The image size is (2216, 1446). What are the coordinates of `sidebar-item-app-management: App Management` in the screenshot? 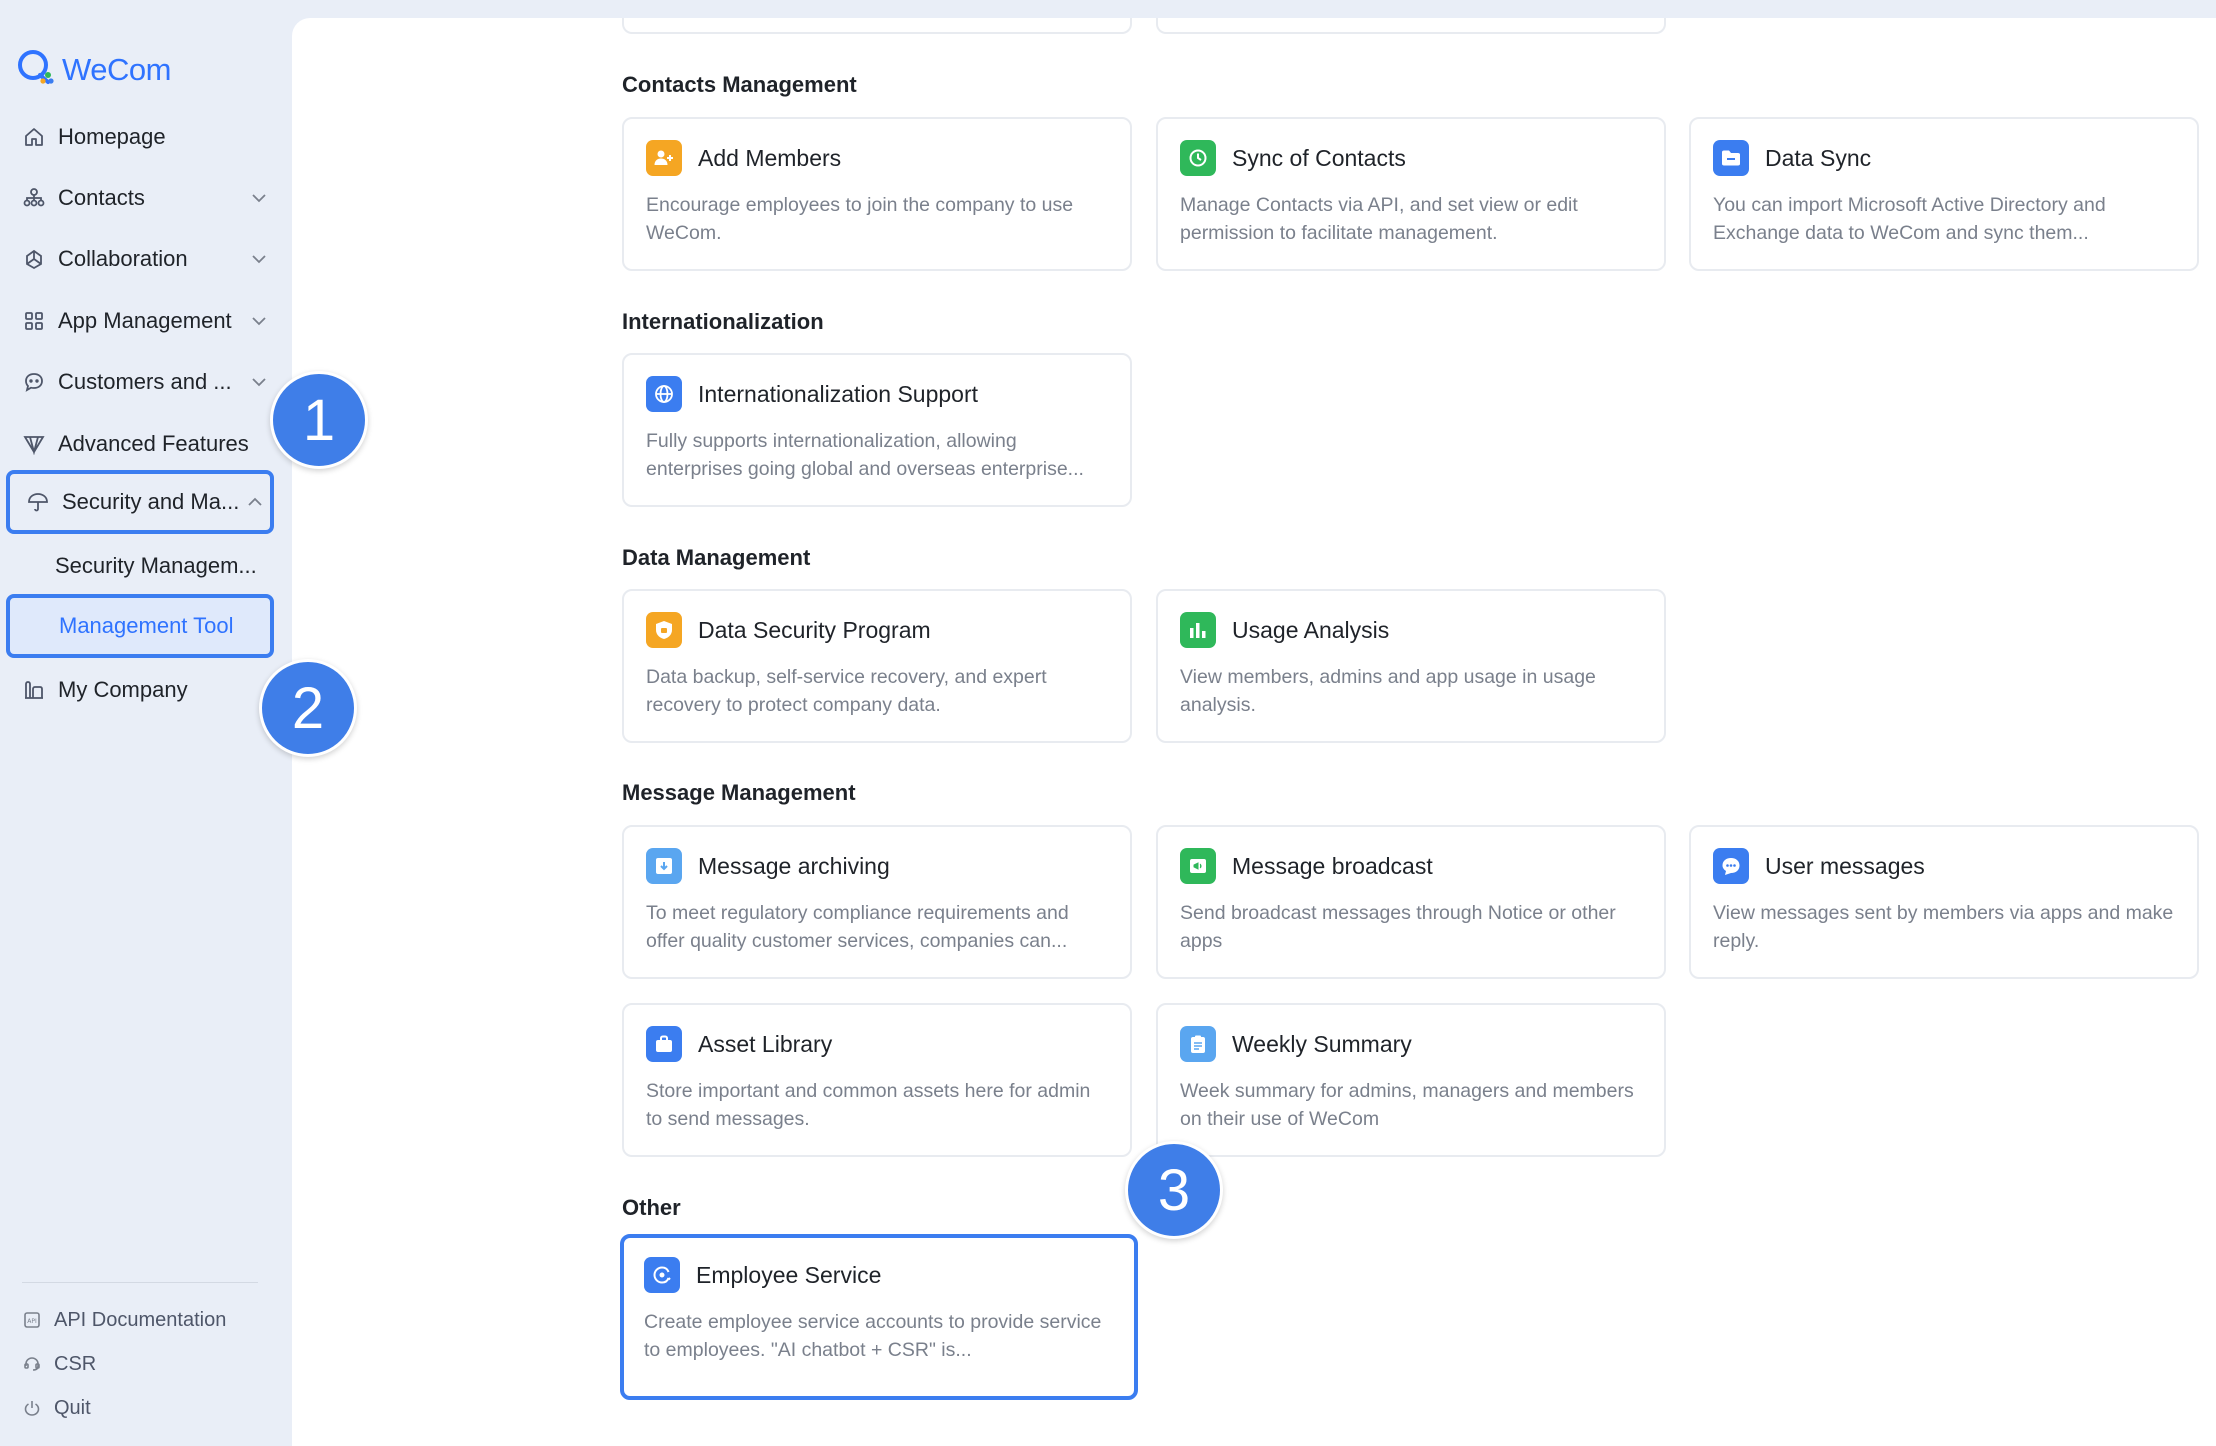 It's located at (140, 321).